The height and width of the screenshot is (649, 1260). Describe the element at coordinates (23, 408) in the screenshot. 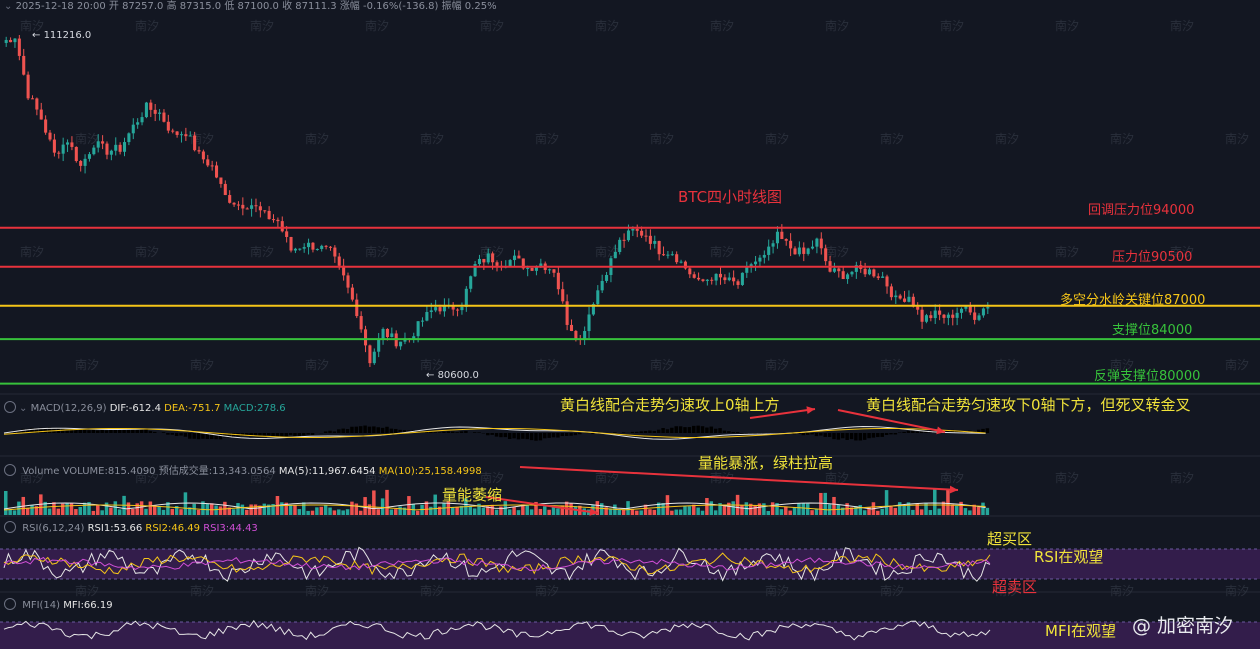

I see `settings-icon: ⌄` at that location.